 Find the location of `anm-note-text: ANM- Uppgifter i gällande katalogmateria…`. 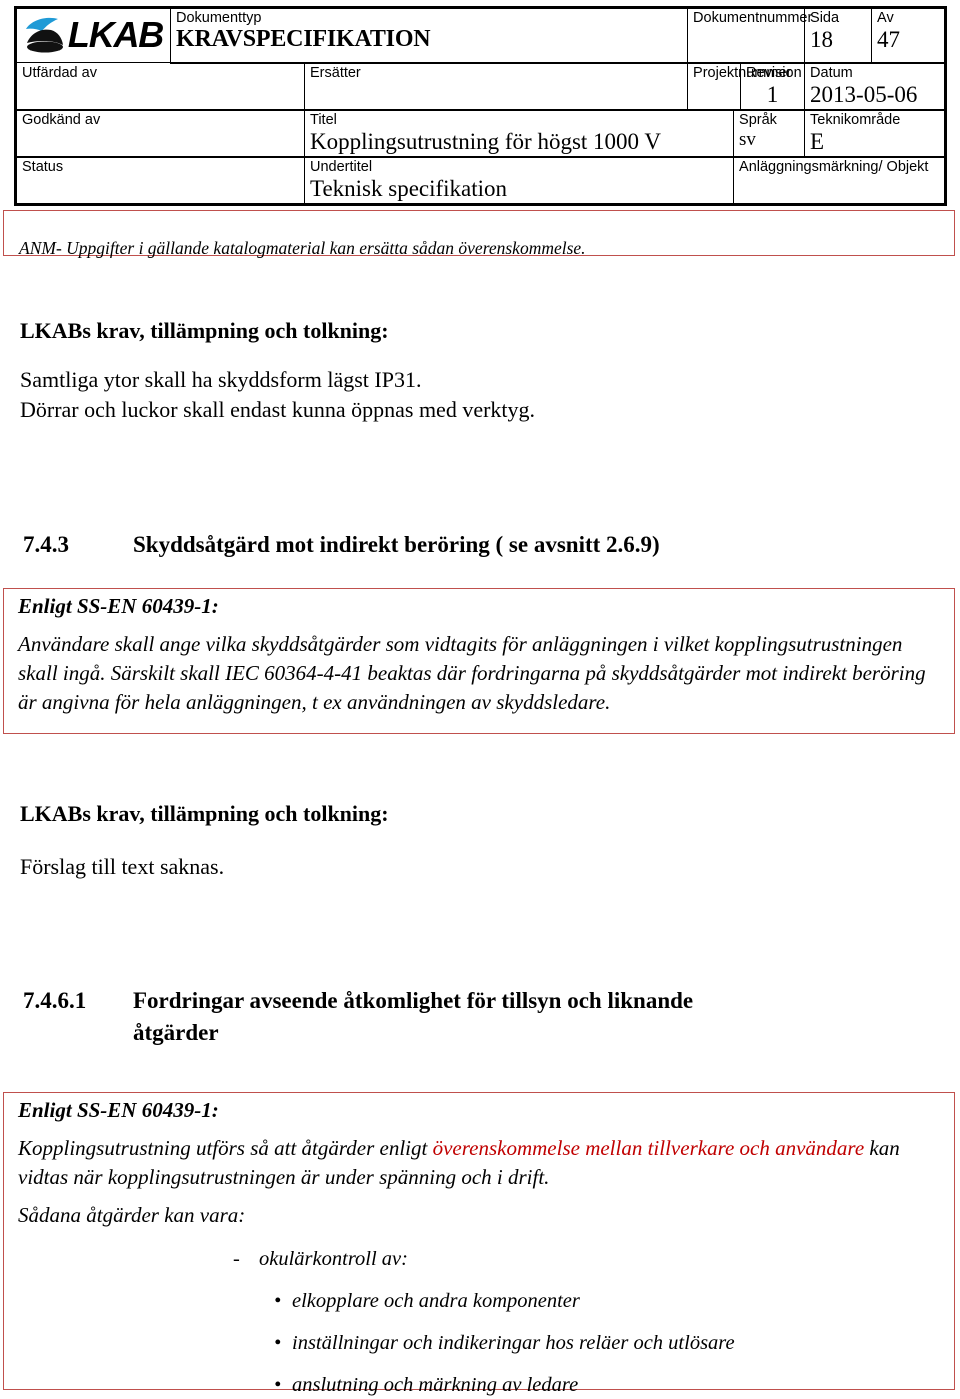

anm-note-text: ANM- Uppgifter i gällande katalogmateria… is located at coordinates (302, 248).